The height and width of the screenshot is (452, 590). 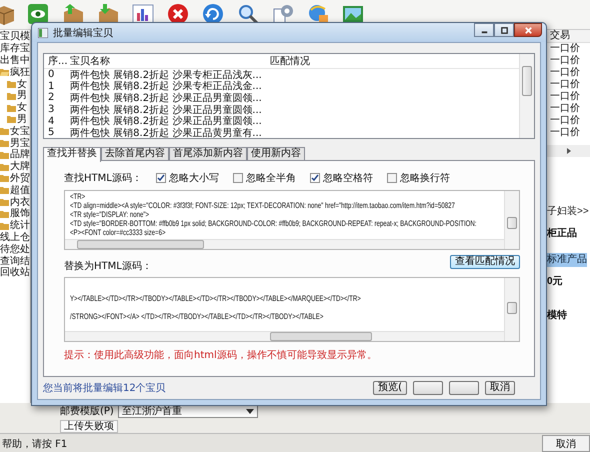 I want to click on field-text: 标准产品, so click(x=567, y=260).